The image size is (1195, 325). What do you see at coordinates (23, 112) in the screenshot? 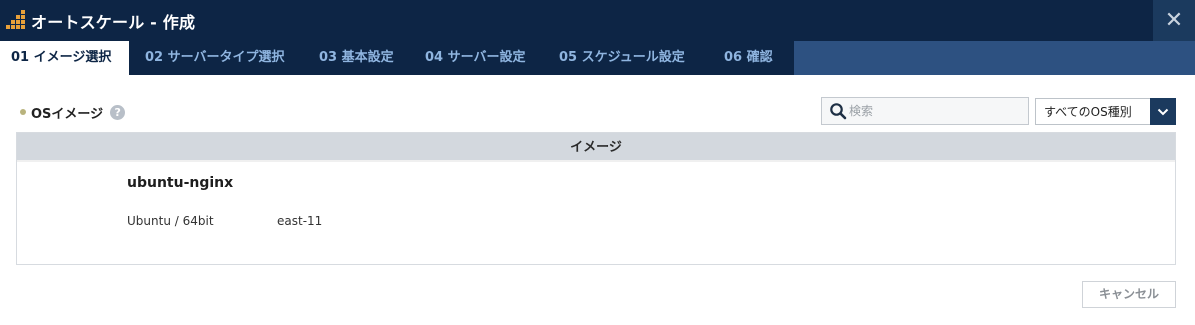
I see `bullet-icon` at bounding box center [23, 112].